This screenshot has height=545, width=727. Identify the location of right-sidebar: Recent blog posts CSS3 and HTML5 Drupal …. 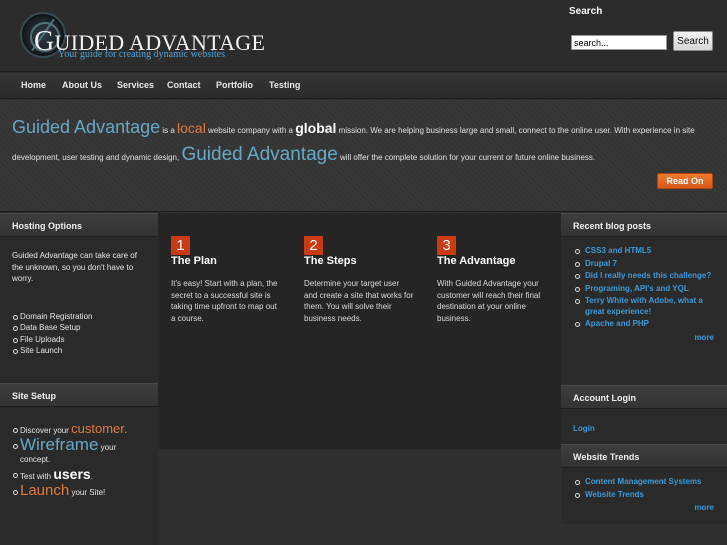
(644, 368).